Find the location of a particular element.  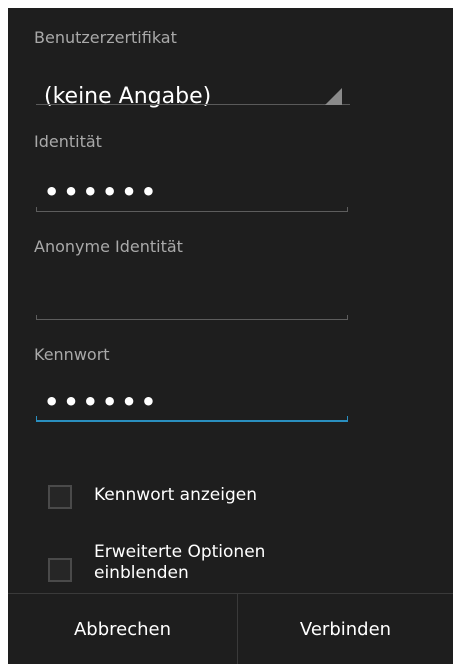

anonymous-identity-input is located at coordinates (192, 303).